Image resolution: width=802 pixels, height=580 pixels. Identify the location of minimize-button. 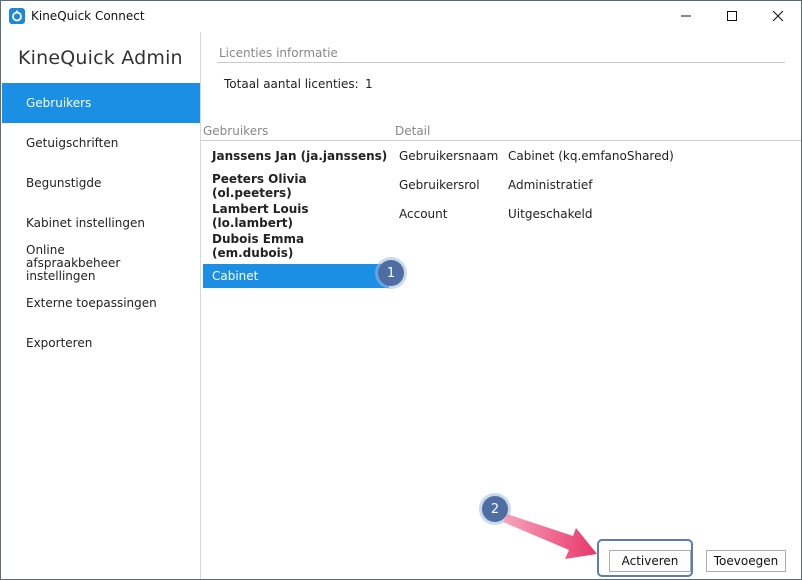
(686, 16).